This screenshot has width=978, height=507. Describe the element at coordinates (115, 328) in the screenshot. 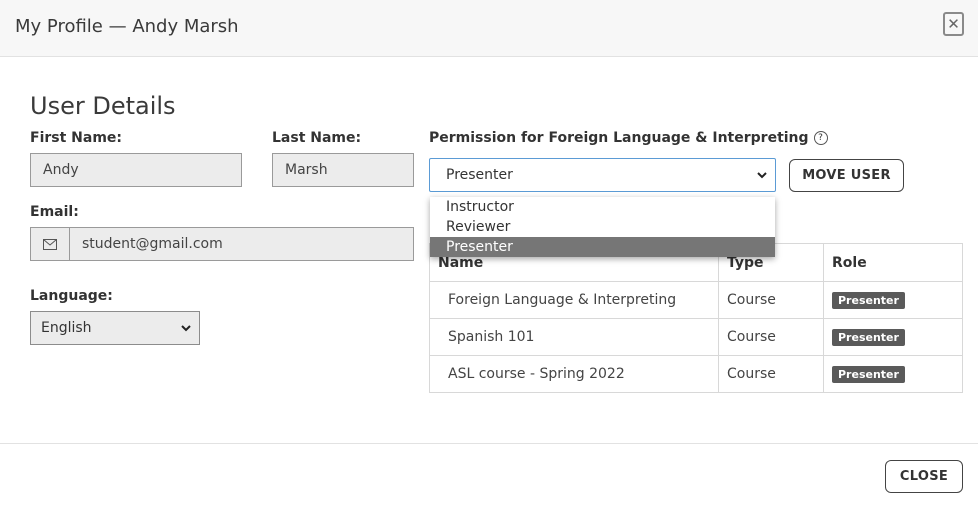

I see `language-select: English` at that location.